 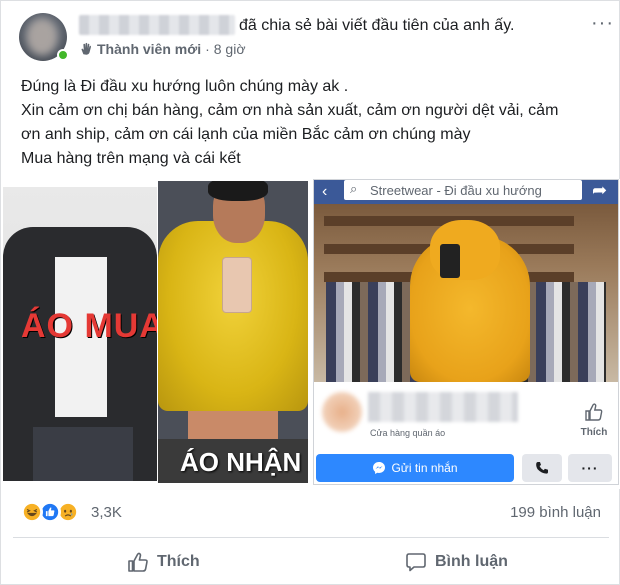 I want to click on search-icon: ⌕, so click(x=354, y=188).